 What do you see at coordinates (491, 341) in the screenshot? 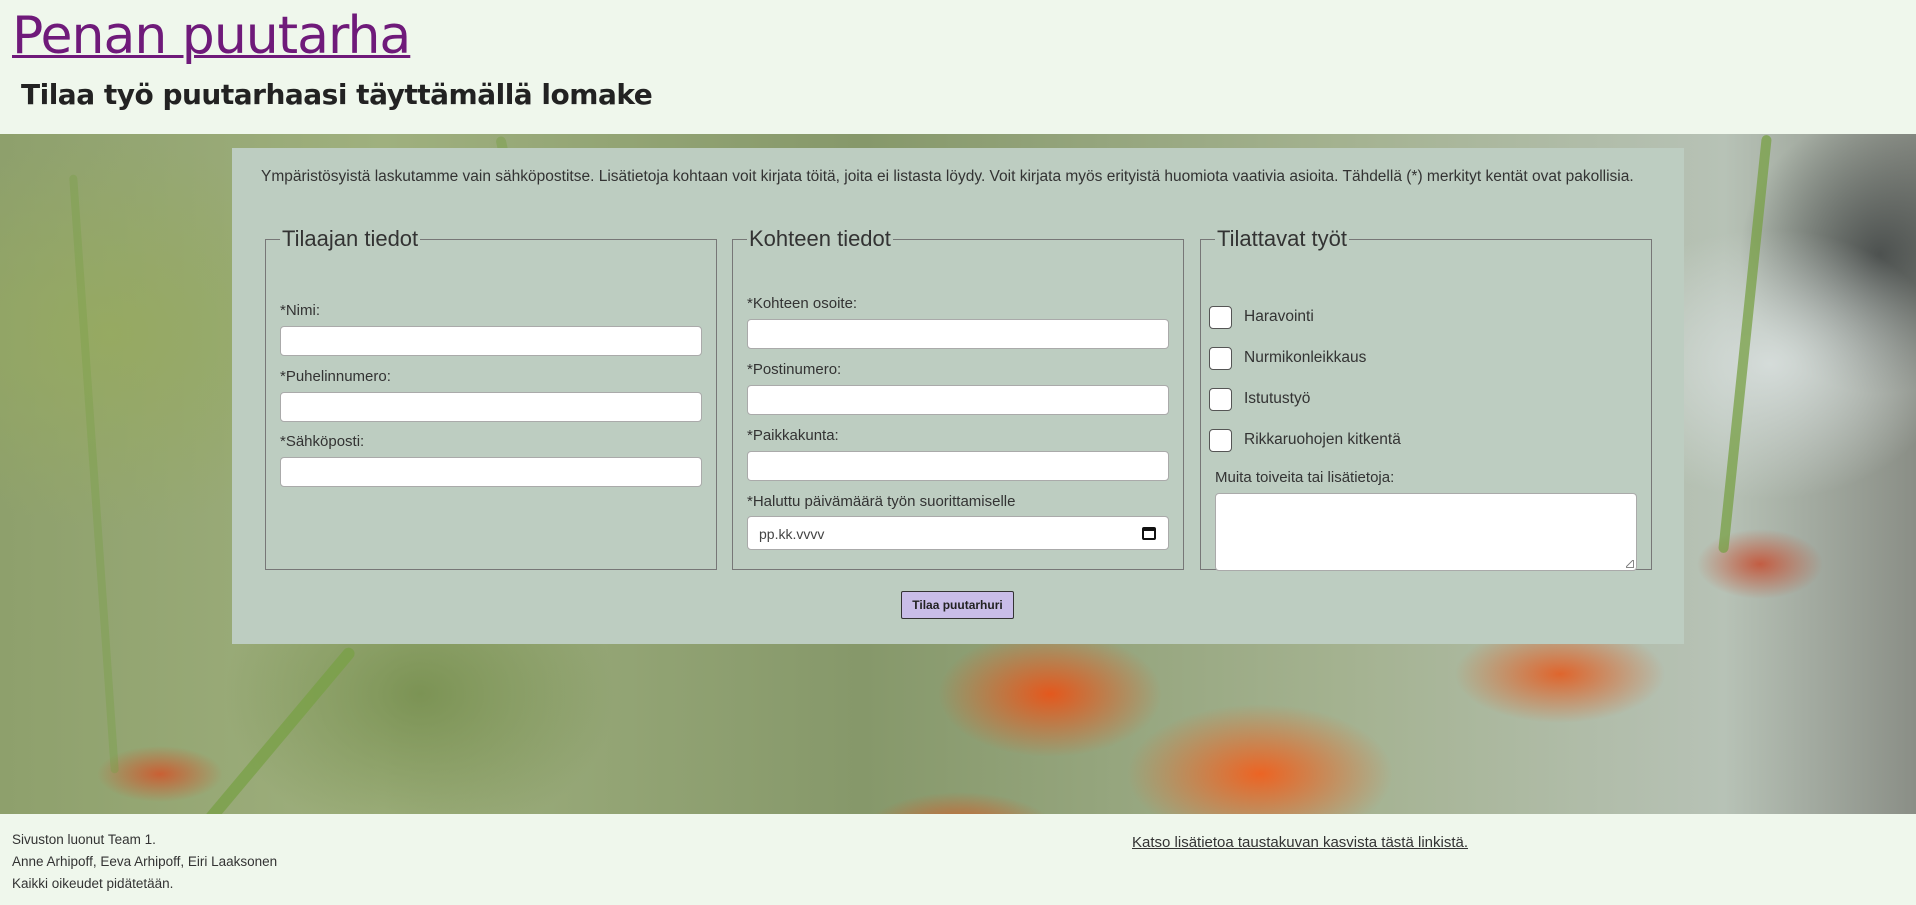
I see `name-input` at bounding box center [491, 341].